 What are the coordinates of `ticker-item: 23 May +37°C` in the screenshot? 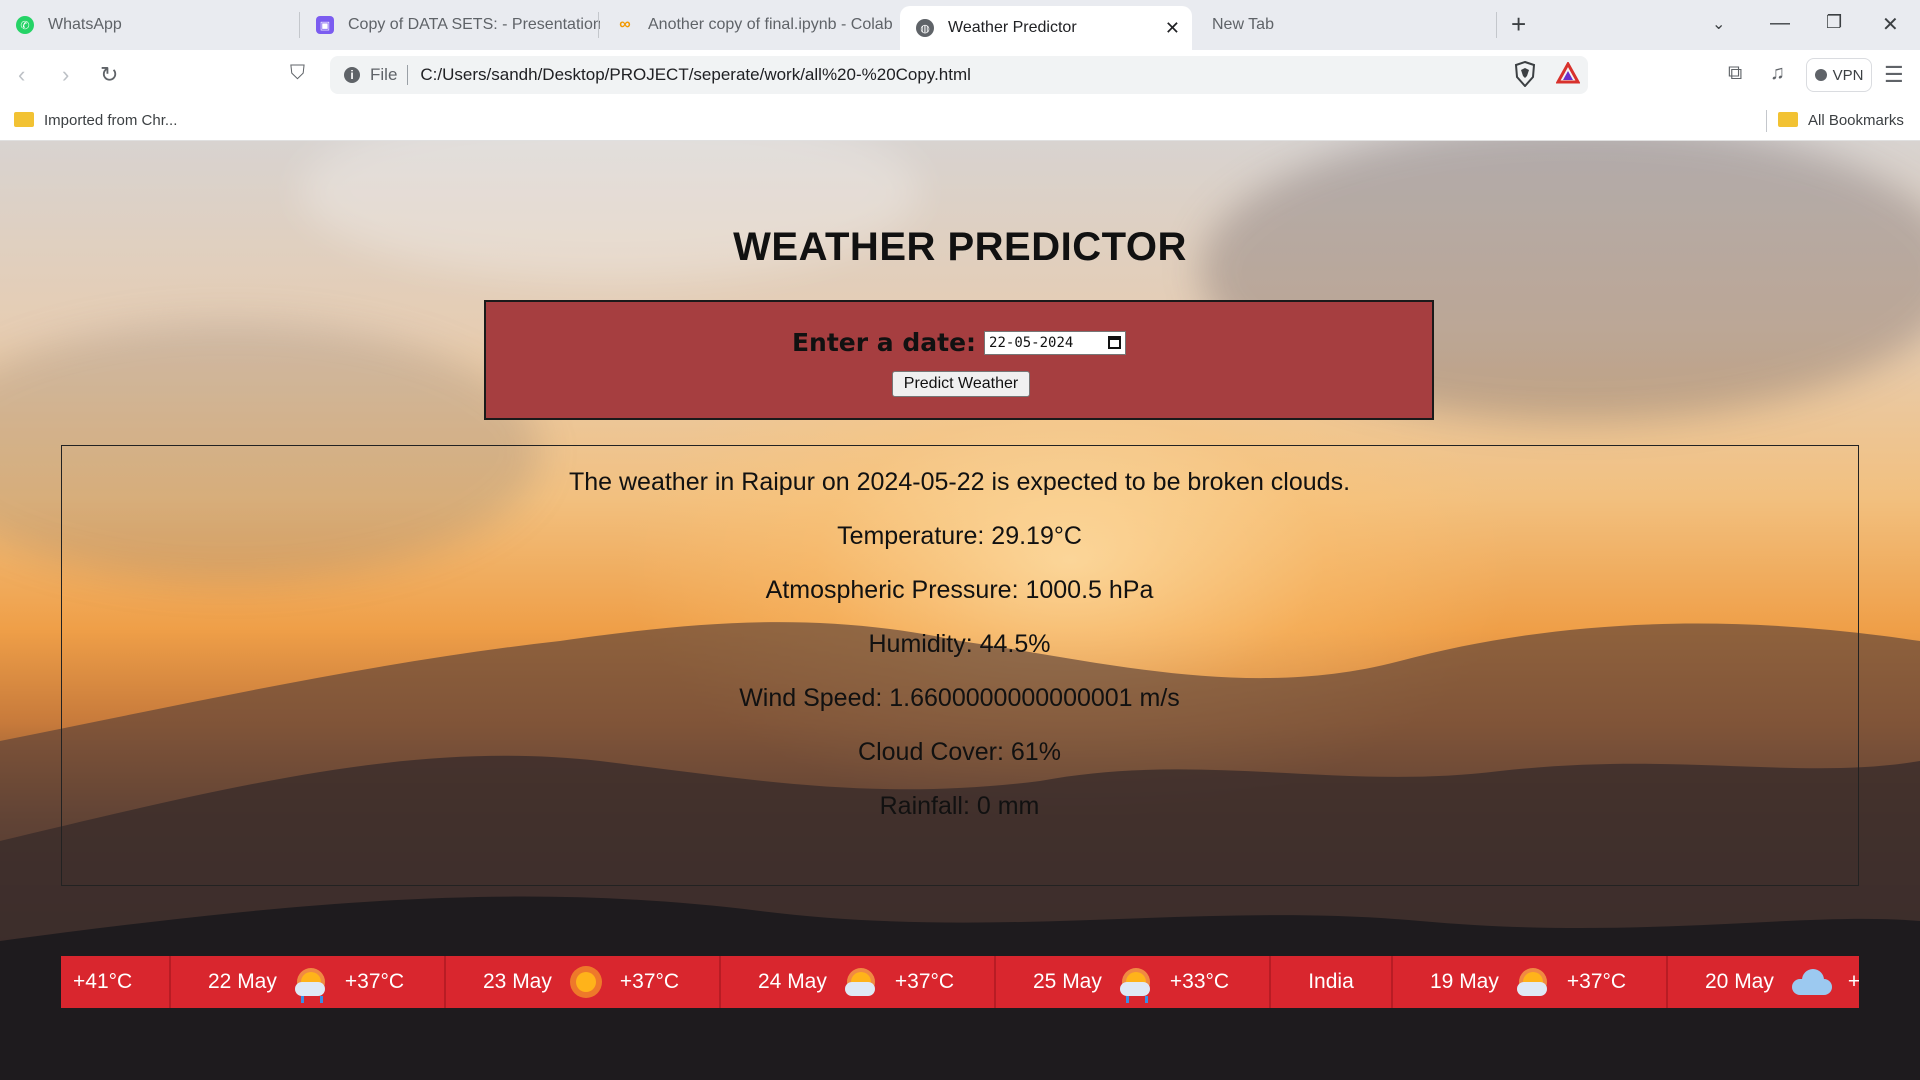 It's located at (581, 982).